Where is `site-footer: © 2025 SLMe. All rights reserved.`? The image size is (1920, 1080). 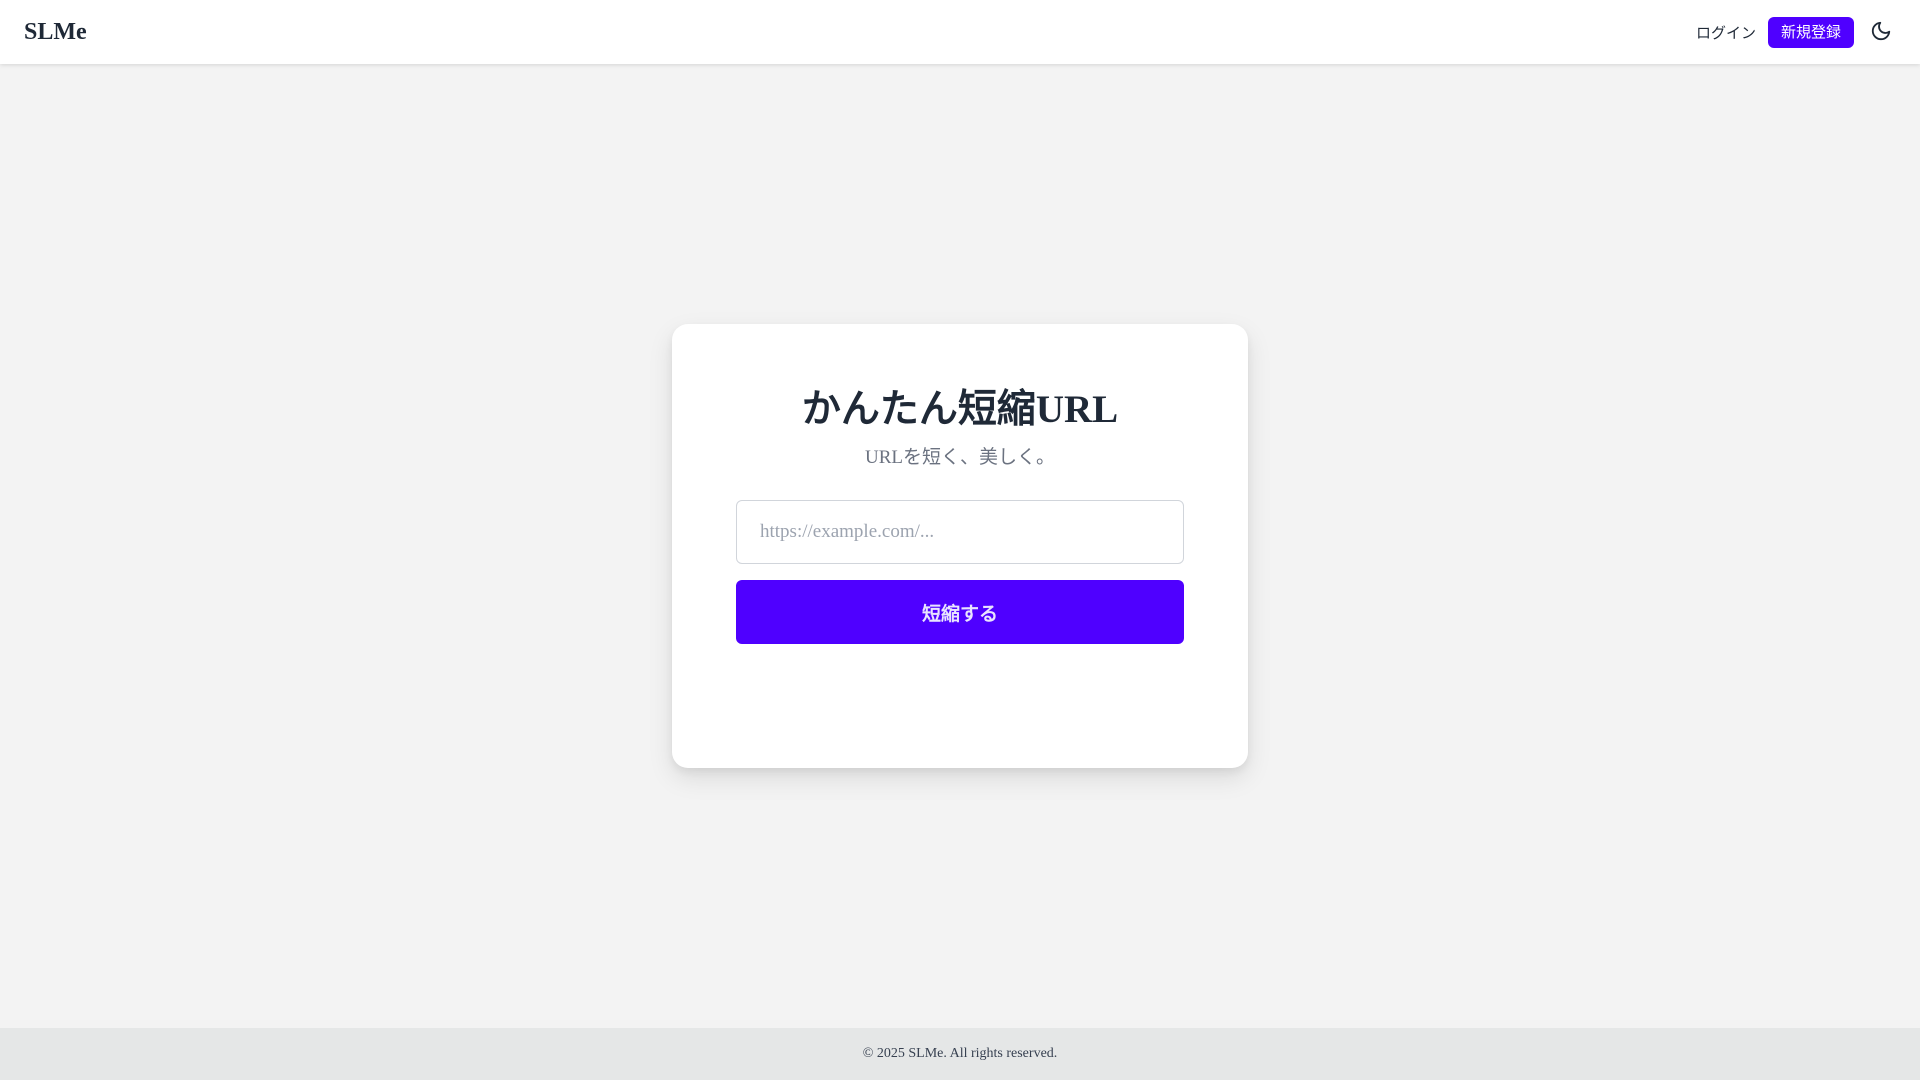
site-footer: © 2025 SLMe. All rights reserved. is located at coordinates (960, 1054).